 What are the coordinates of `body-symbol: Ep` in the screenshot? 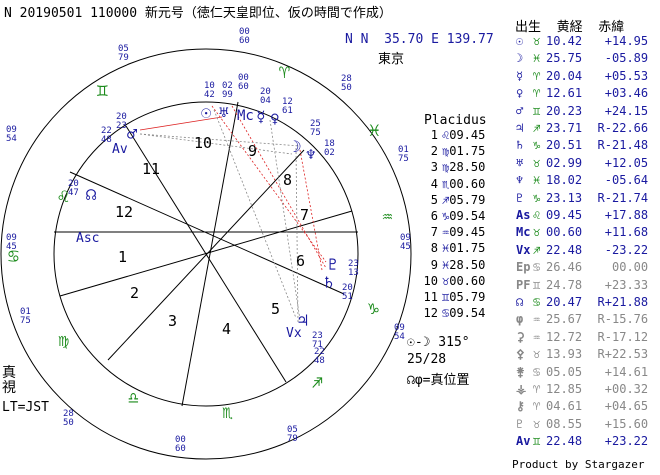 It's located at (523, 267).